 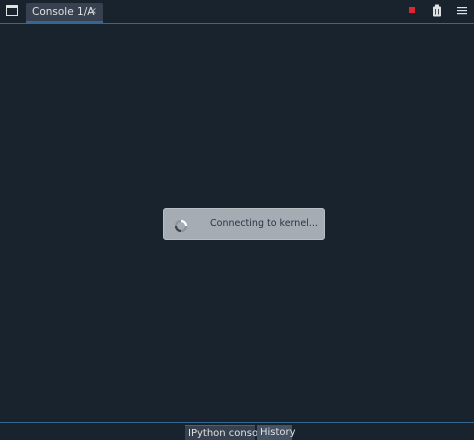 What do you see at coordinates (462, 10) in the screenshot?
I see `options-menu-icon` at bounding box center [462, 10].